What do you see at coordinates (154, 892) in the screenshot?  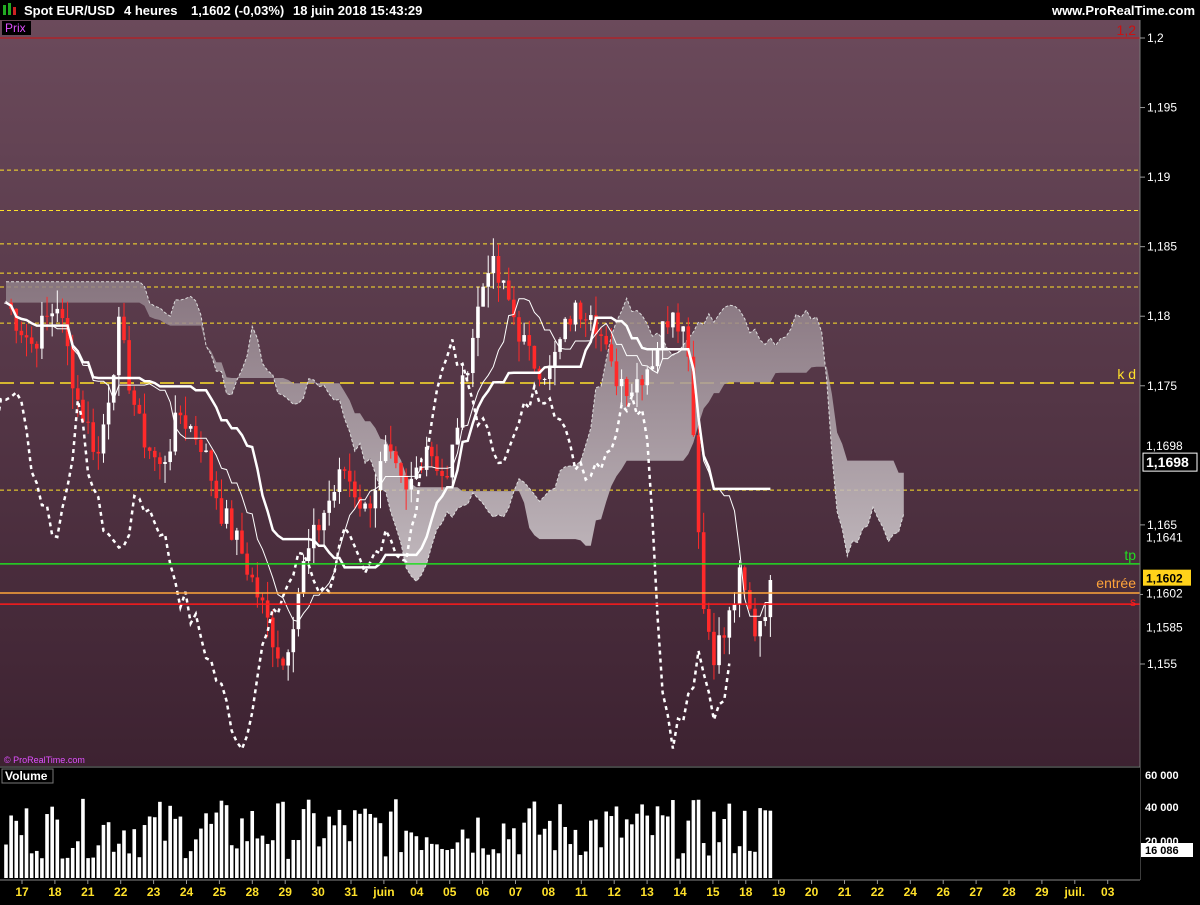 I see `date-tick-label: 23` at bounding box center [154, 892].